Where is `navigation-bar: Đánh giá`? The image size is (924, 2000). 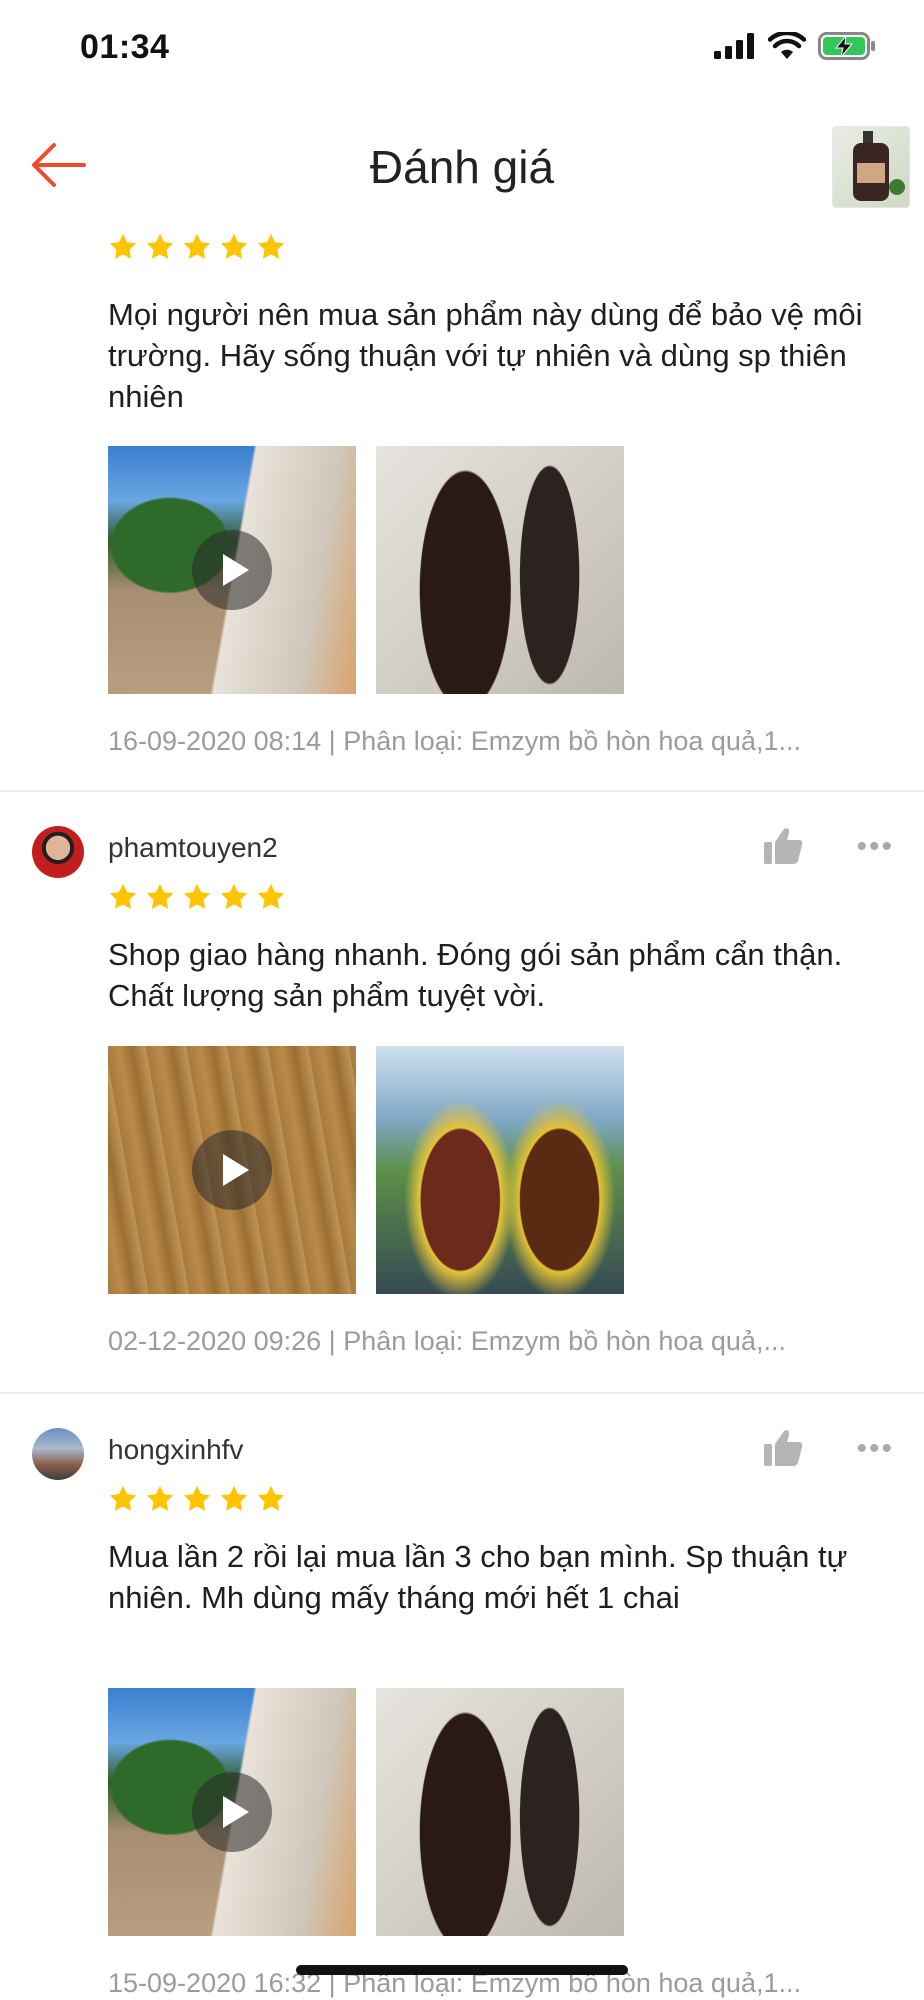
navigation-bar: Đánh giá is located at coordinates (462, 166).